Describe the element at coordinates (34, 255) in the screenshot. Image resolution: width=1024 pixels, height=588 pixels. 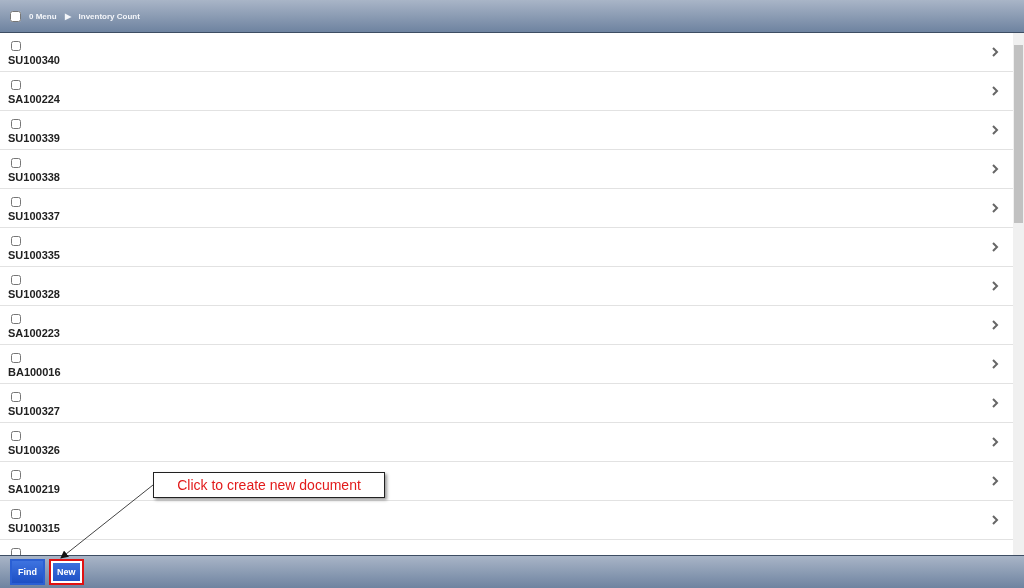
I see `document-number: SU100335` at that location.